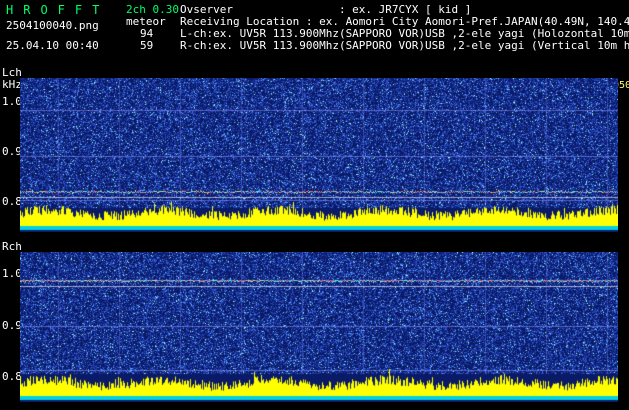 This screenshot has width=629, height=410. Describe the element at coordinates (12, 151) in the screenshot. I see `lch-ytick-0.9: 0.9` at that location.